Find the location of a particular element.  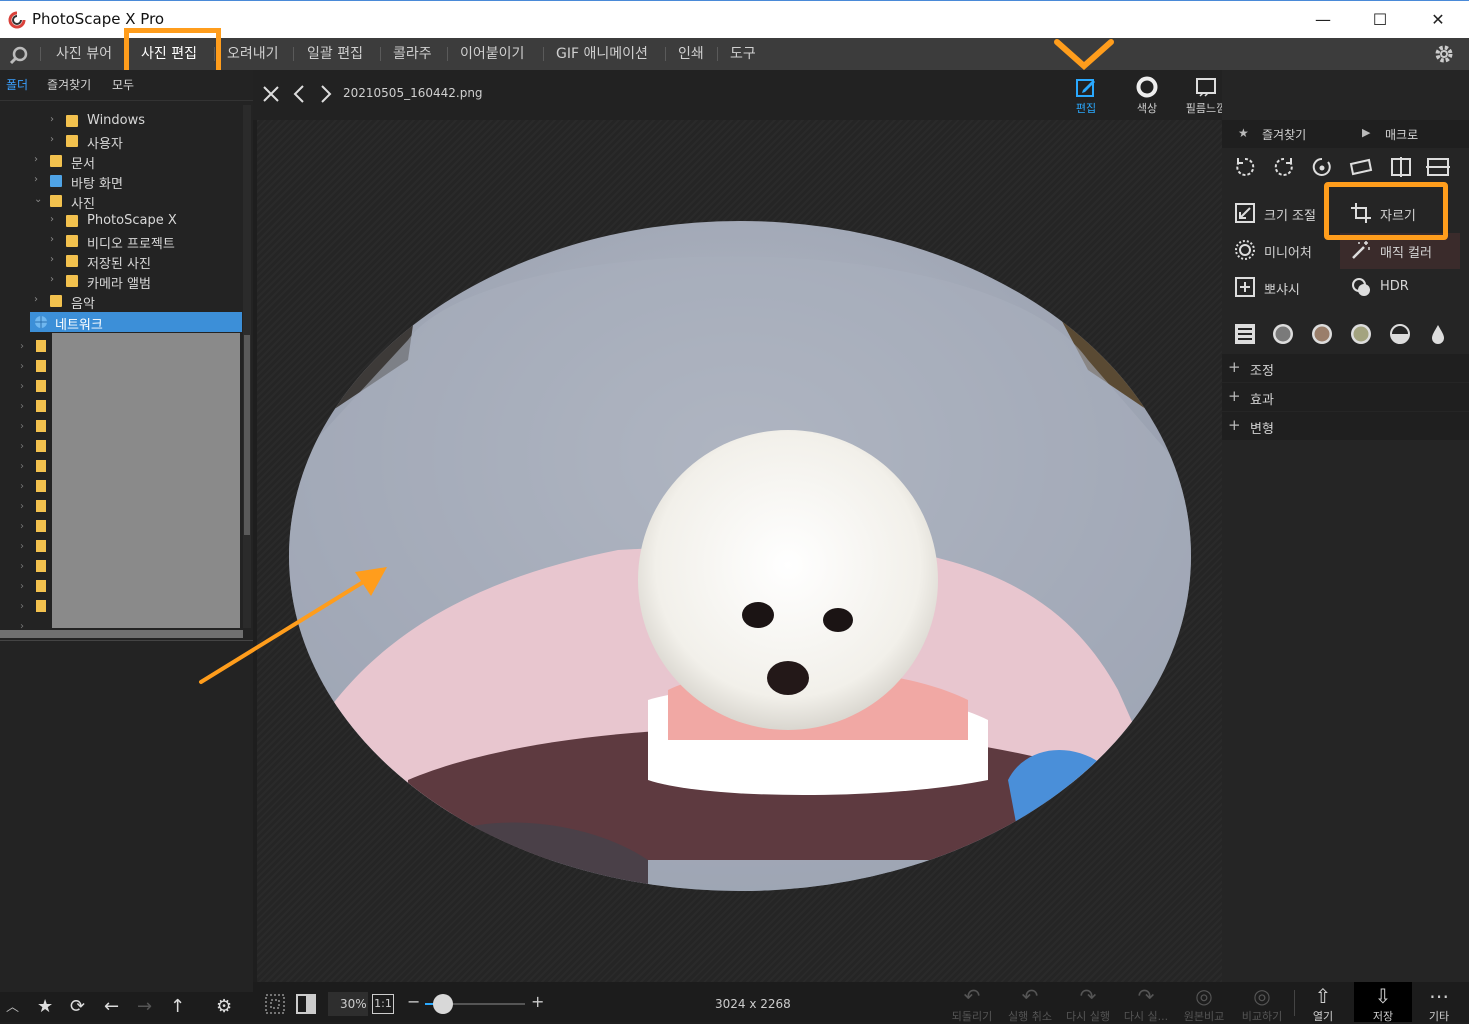

flip-horizontal-icon is located at coordinates (1401, 167).